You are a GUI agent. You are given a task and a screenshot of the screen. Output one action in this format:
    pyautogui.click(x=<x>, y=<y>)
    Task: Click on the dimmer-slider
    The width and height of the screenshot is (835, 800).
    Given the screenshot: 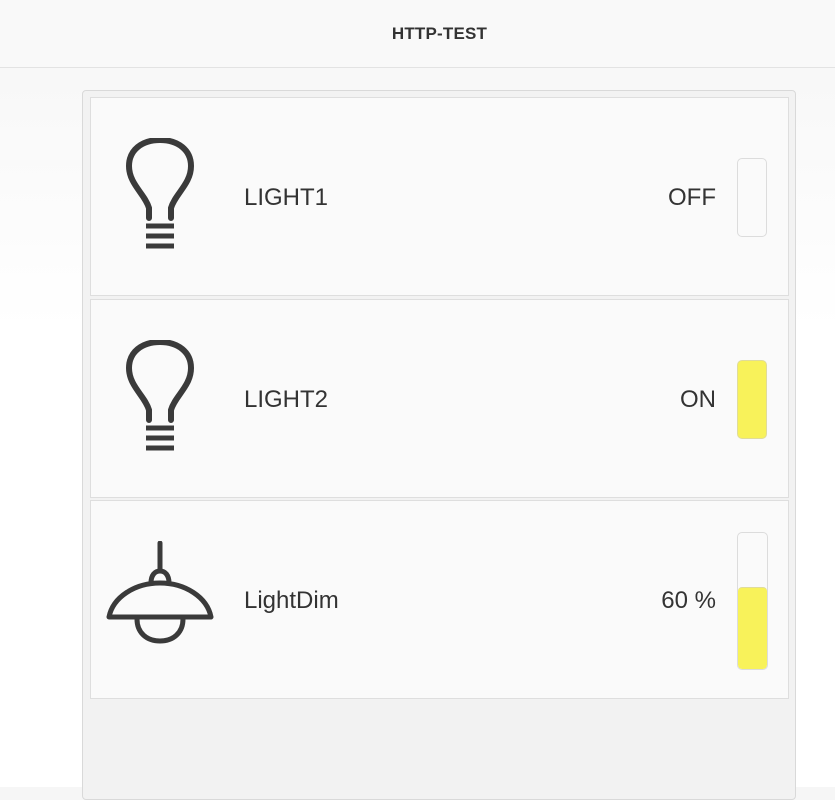 What is the action you would take?
    pyautogui.click(x=752, y=601)
    